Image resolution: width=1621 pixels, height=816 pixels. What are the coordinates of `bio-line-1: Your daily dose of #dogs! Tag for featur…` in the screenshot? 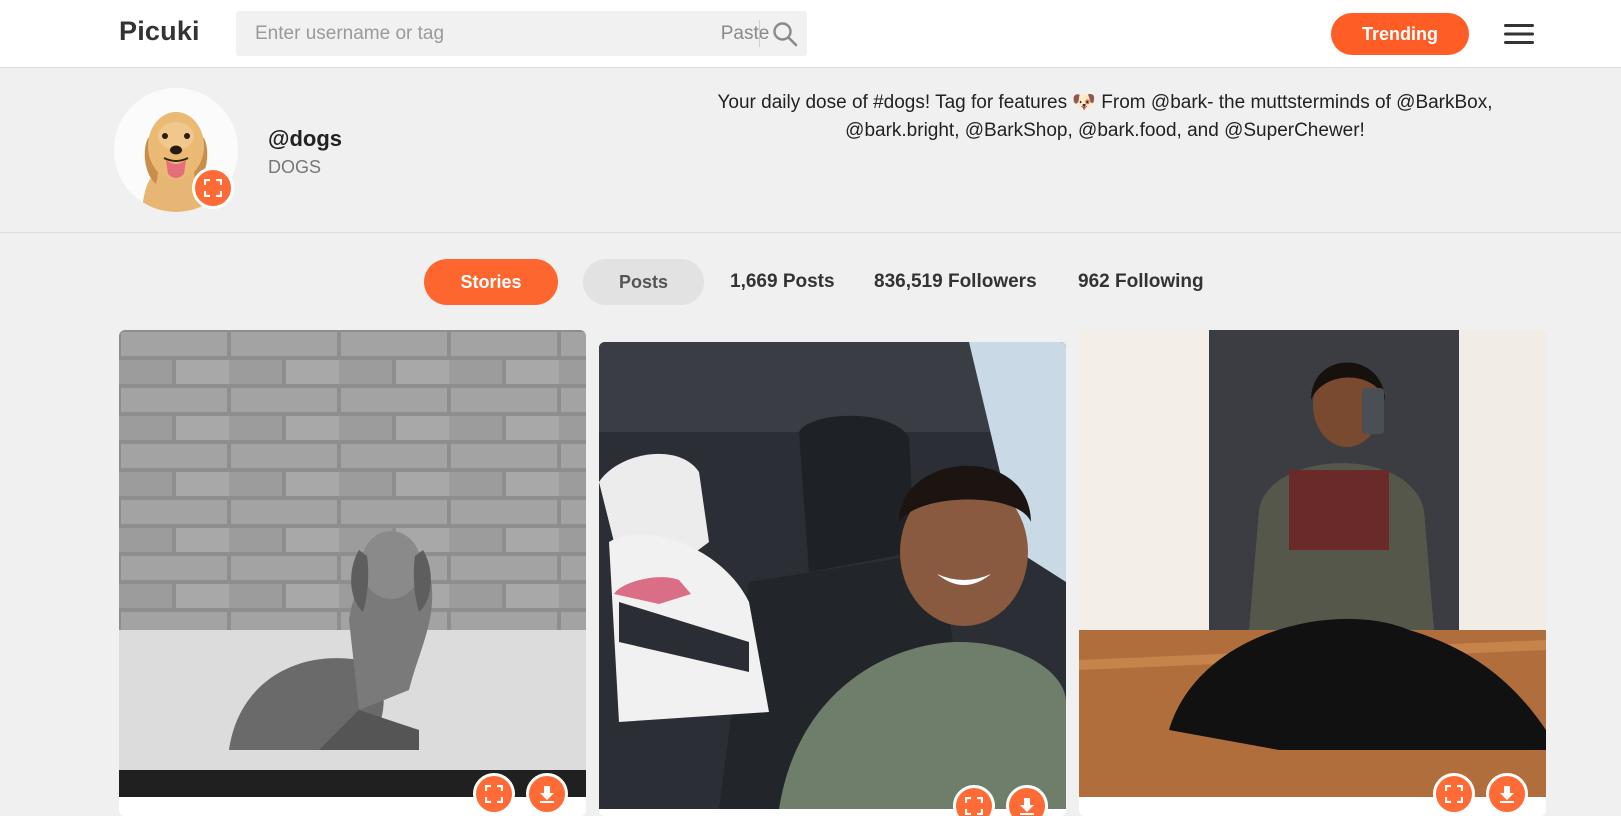 It's located at (1105, 102).